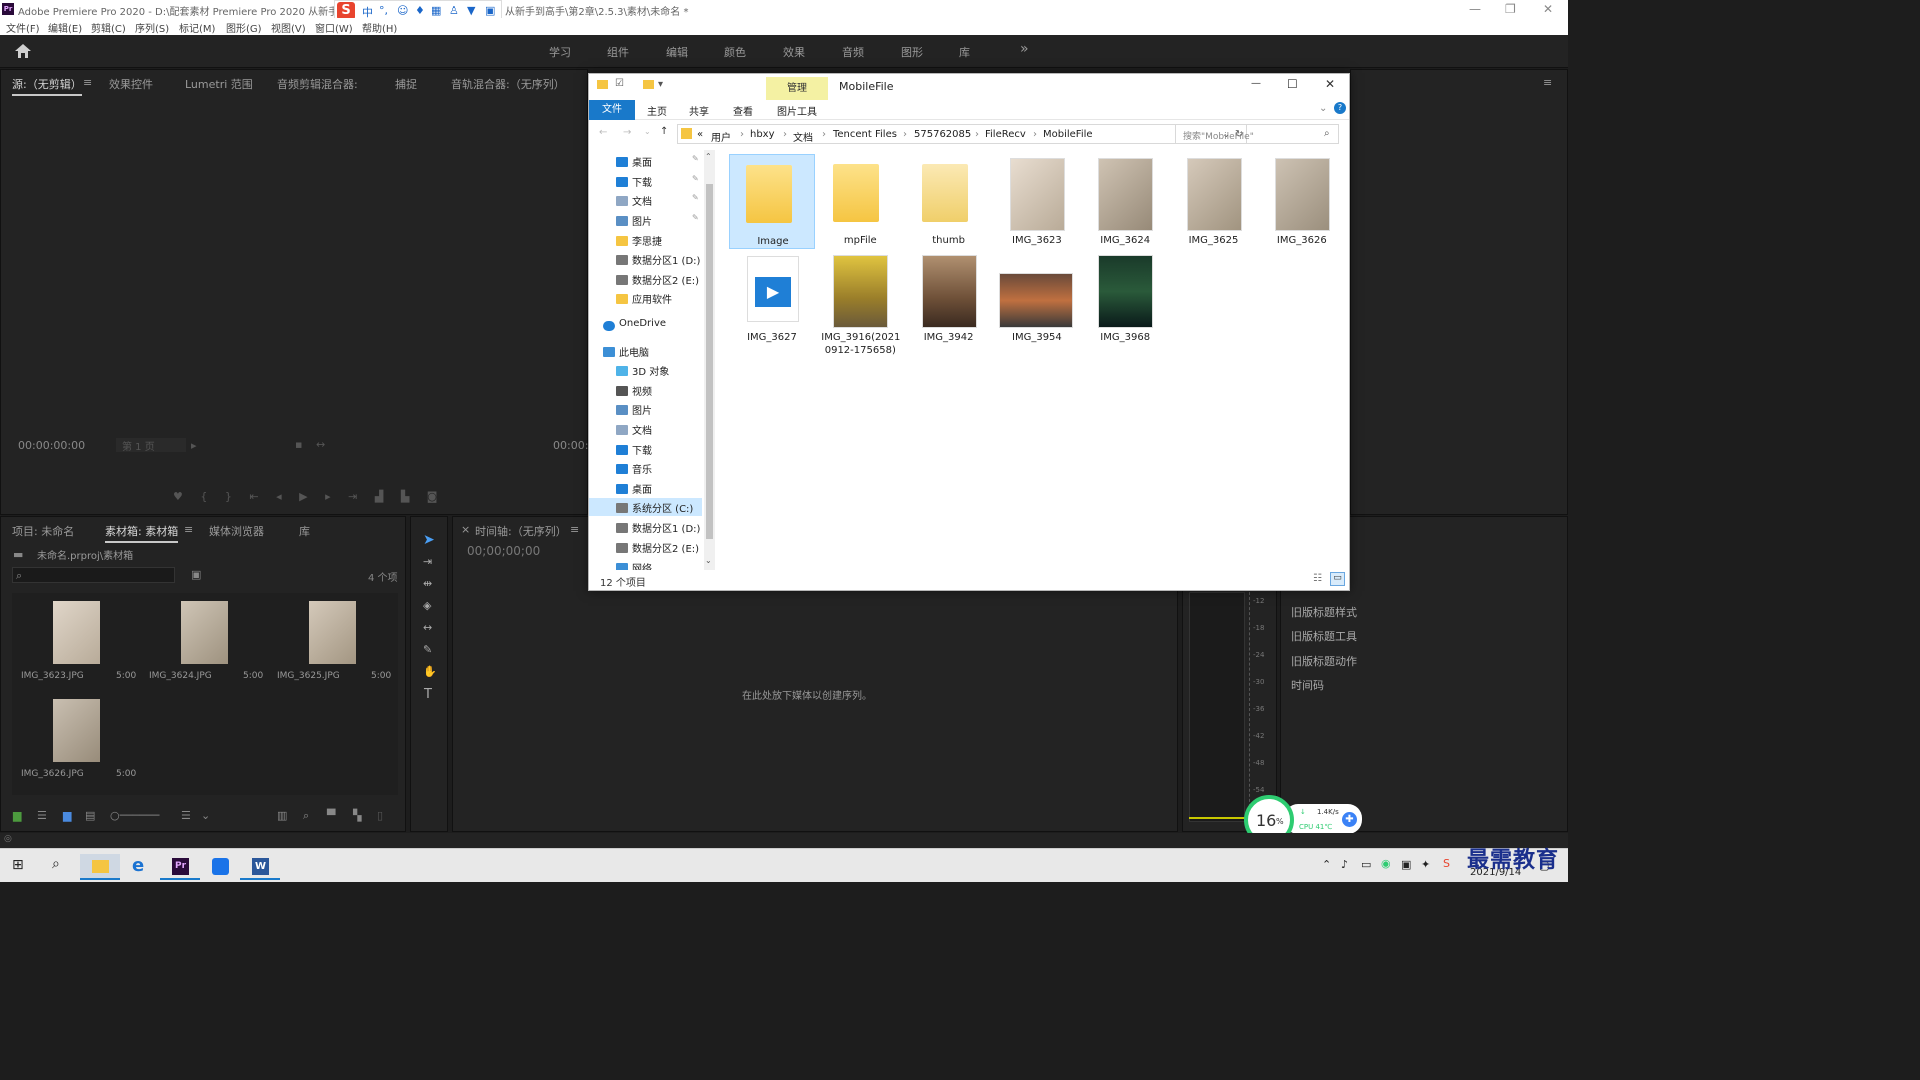 The image size is (1920, 1080). What do you see at coordinates (490, 10) in the screenshot?
I see `toolbox-icon: ▣` at bounding box center [490, 10].